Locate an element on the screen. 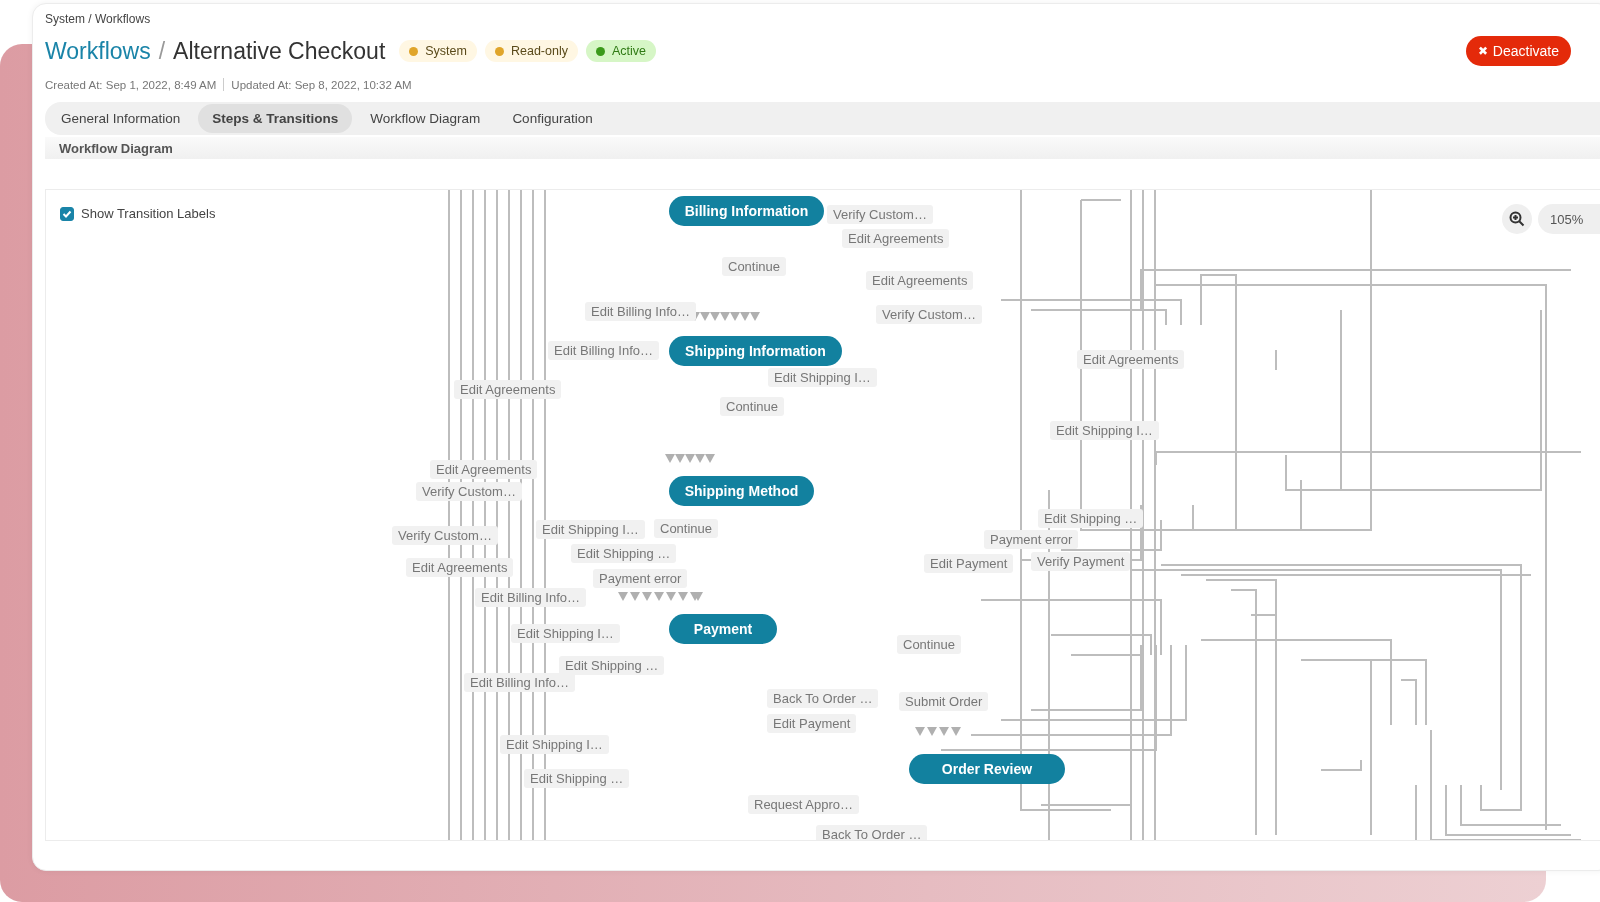  section-title: Workflow Diagram is located at coordinates (116, 148).